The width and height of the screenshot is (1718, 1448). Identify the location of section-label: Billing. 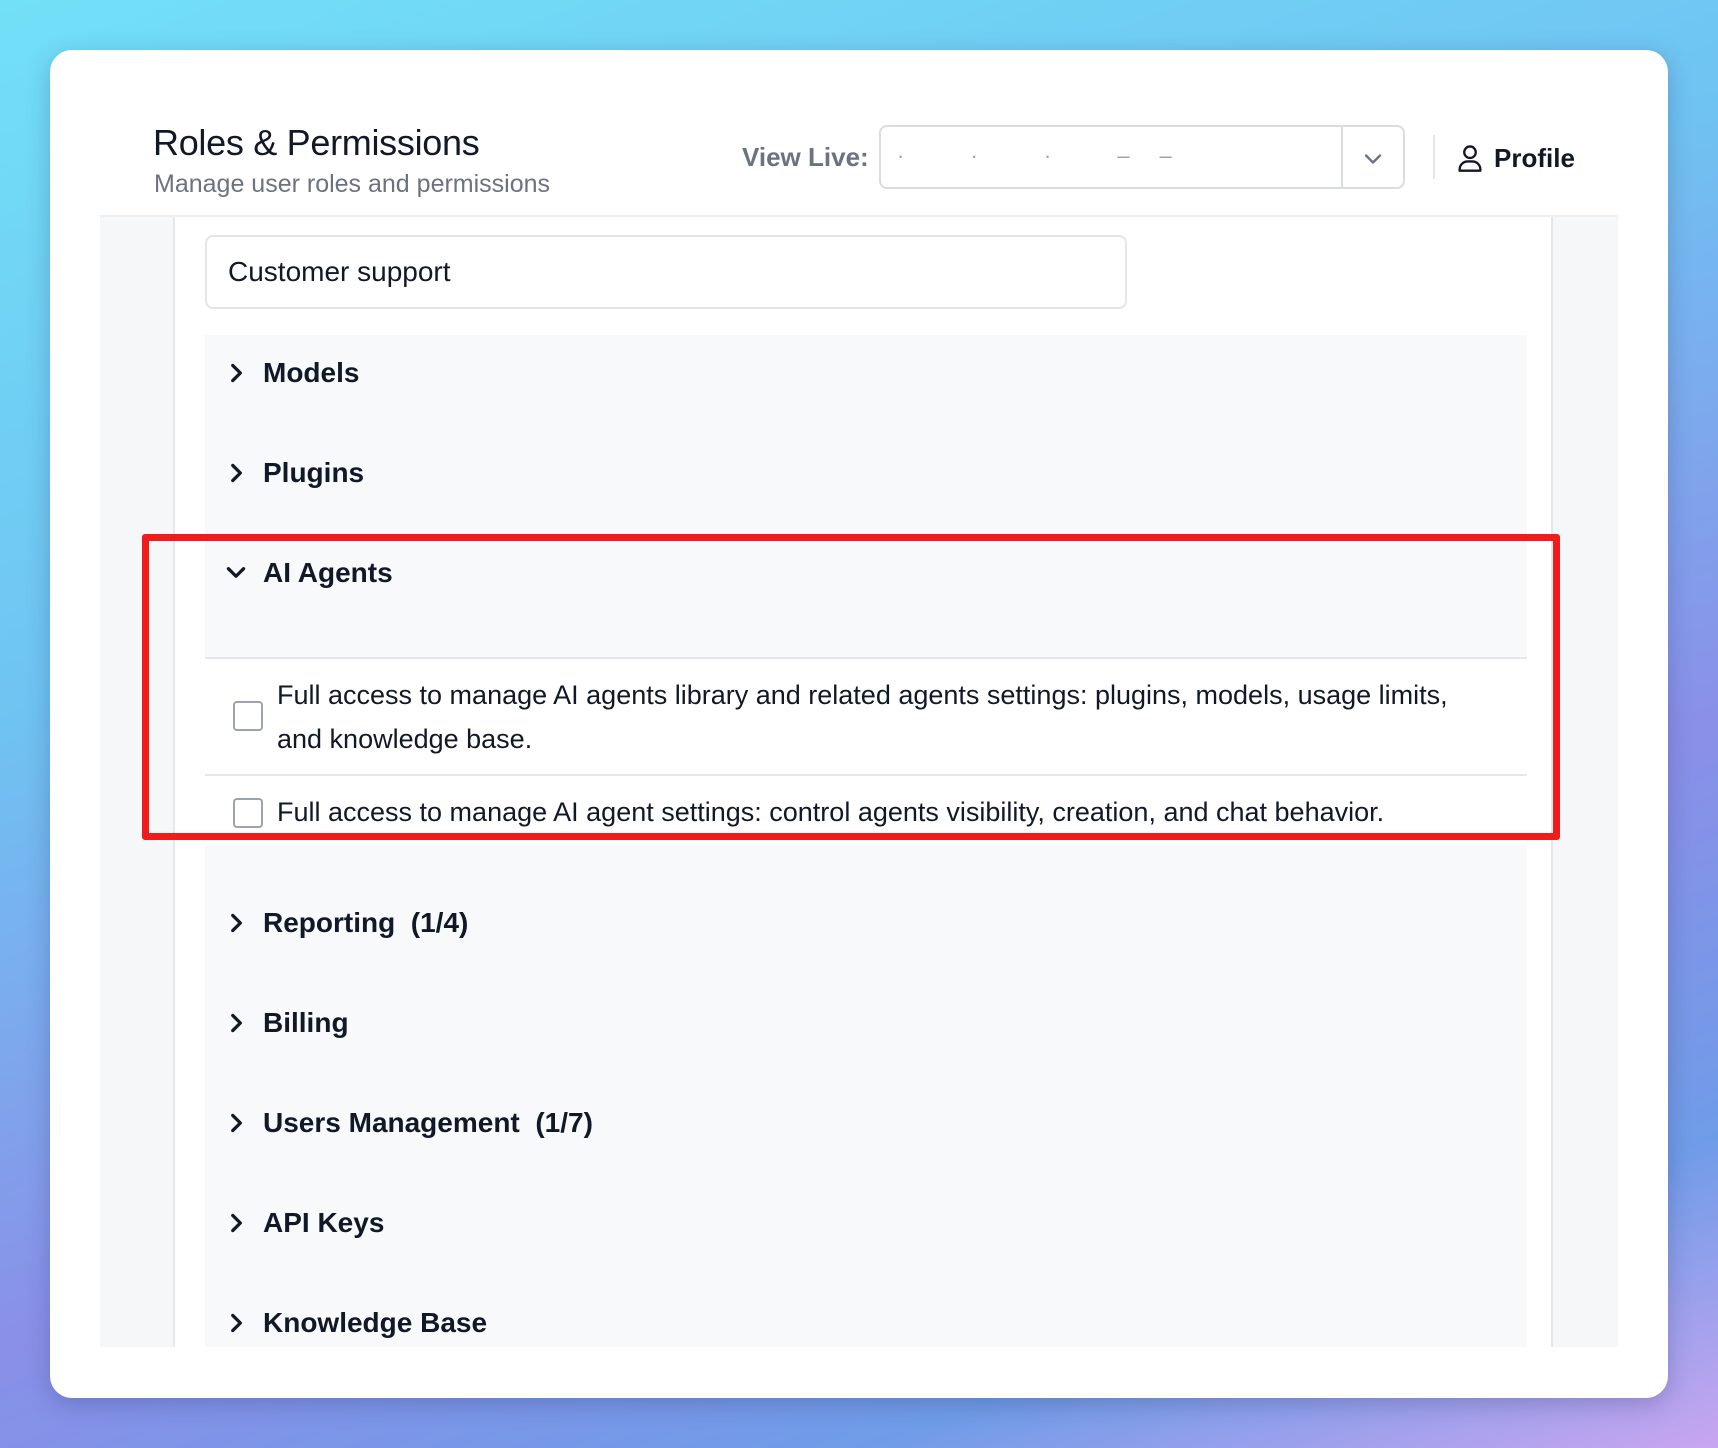
(306, 1022).